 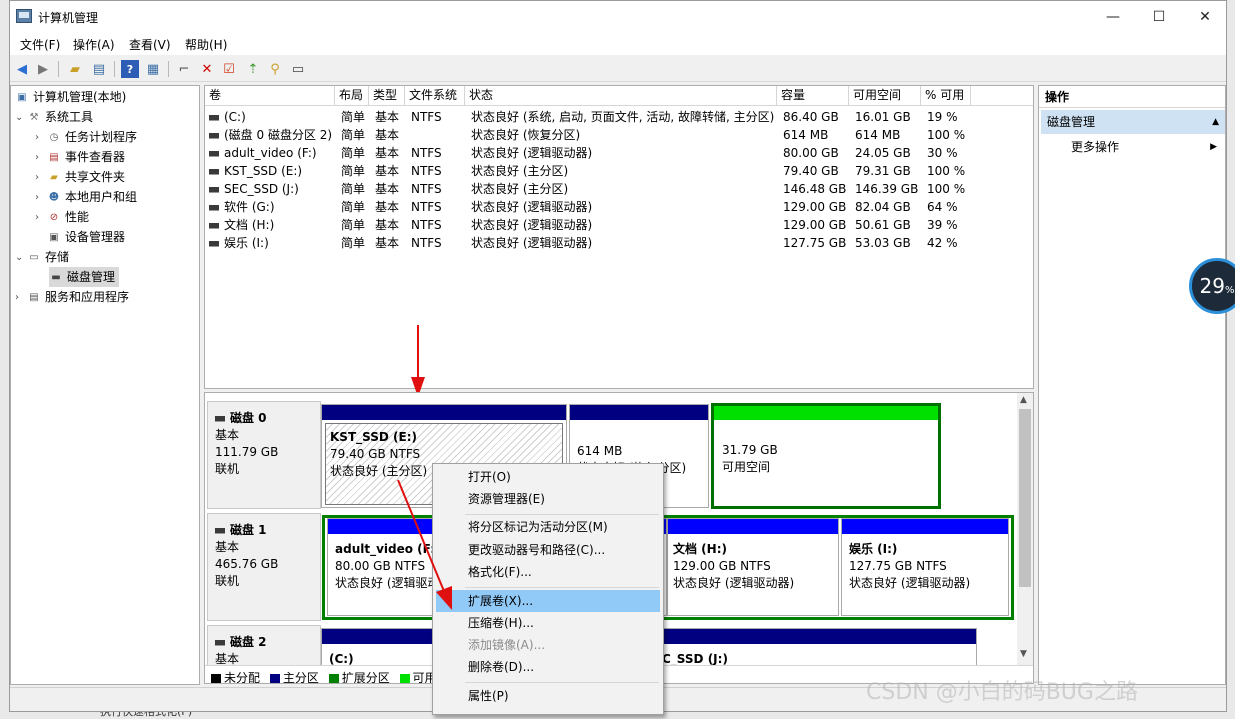 What do you see at coordinates (435, 96) in the screenshot?
I see `column-header-filesystem: 文件系统` at bounding box center [435, 96].